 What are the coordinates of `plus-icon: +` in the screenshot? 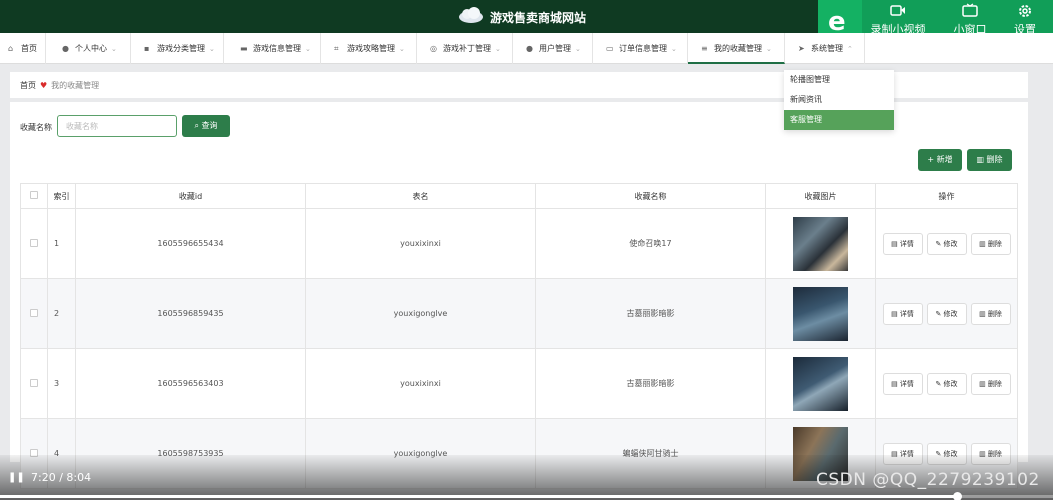 It's located at (932, 159).